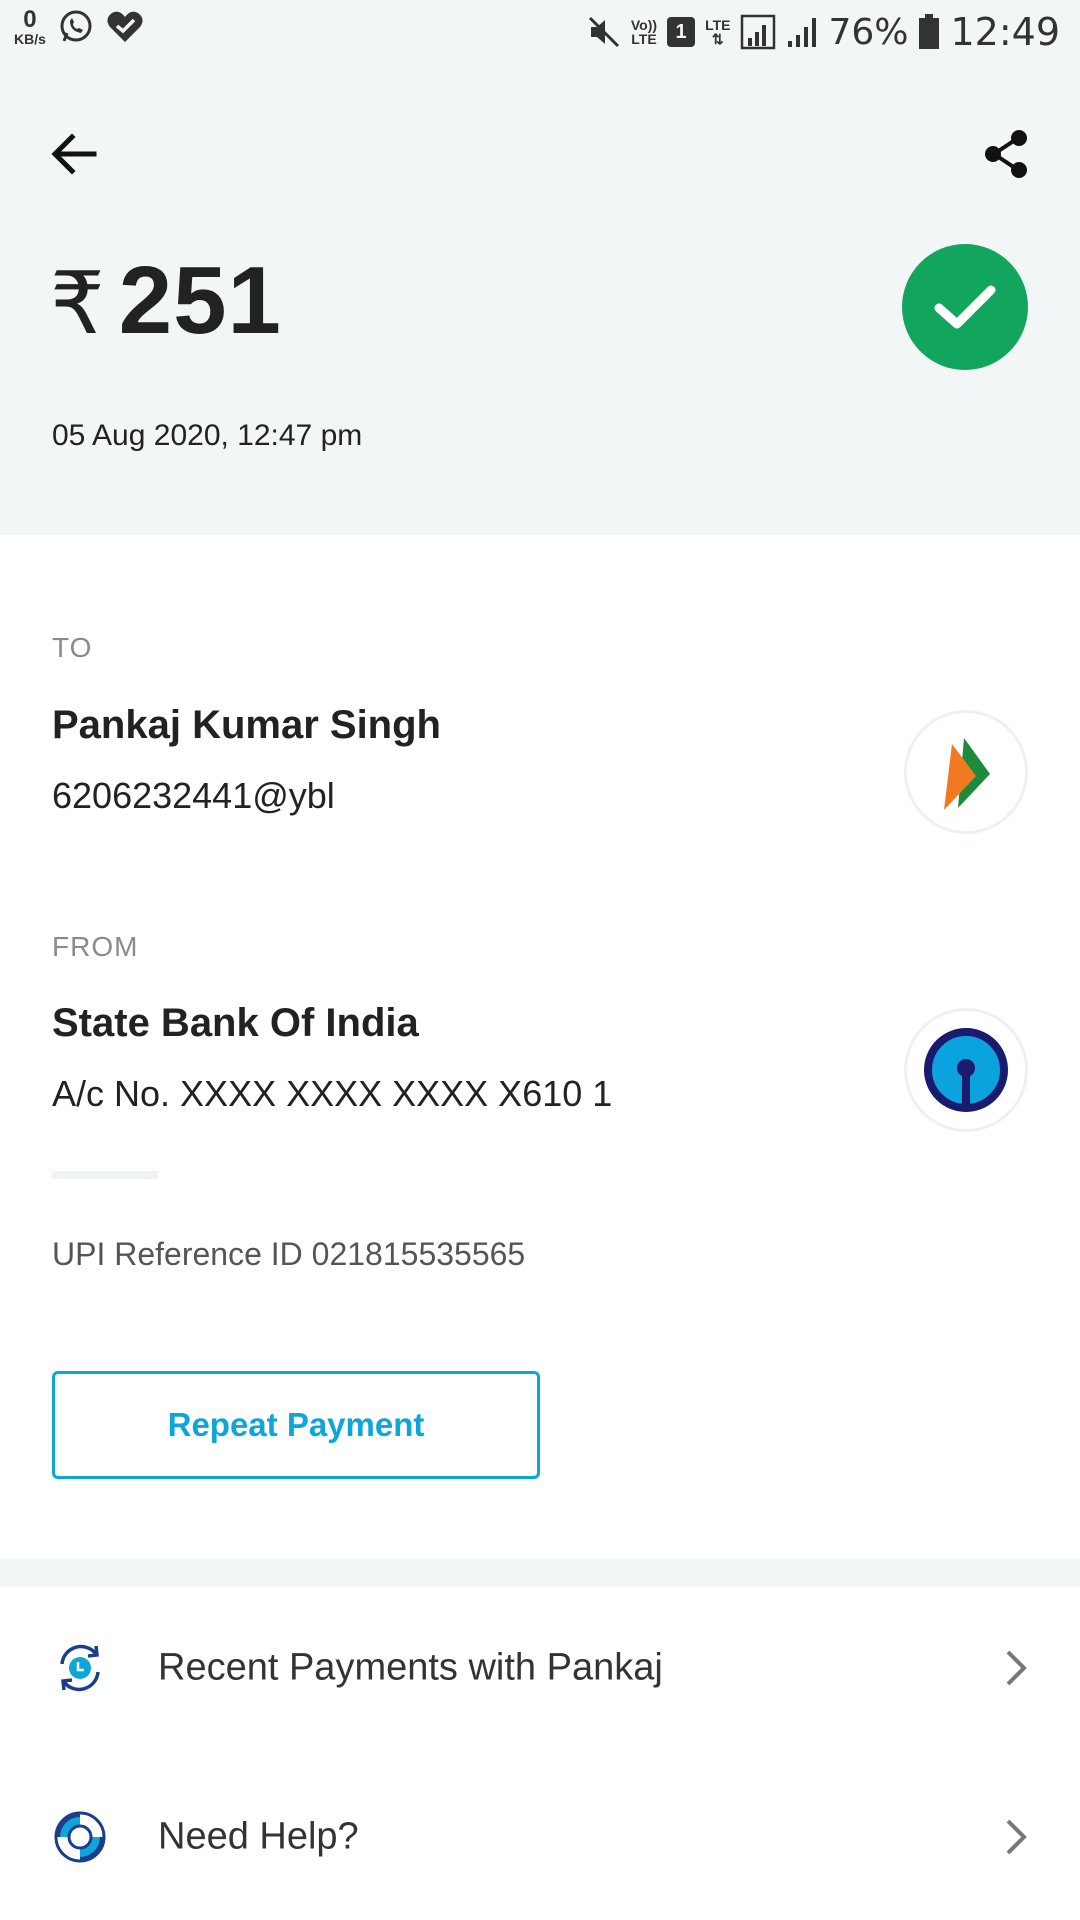  Describe the element at coordinates (823, 32) in the screenshot. I see `status-right: Vo)) LTE 1 LTE ⇅ 76% 12:49` at that location.